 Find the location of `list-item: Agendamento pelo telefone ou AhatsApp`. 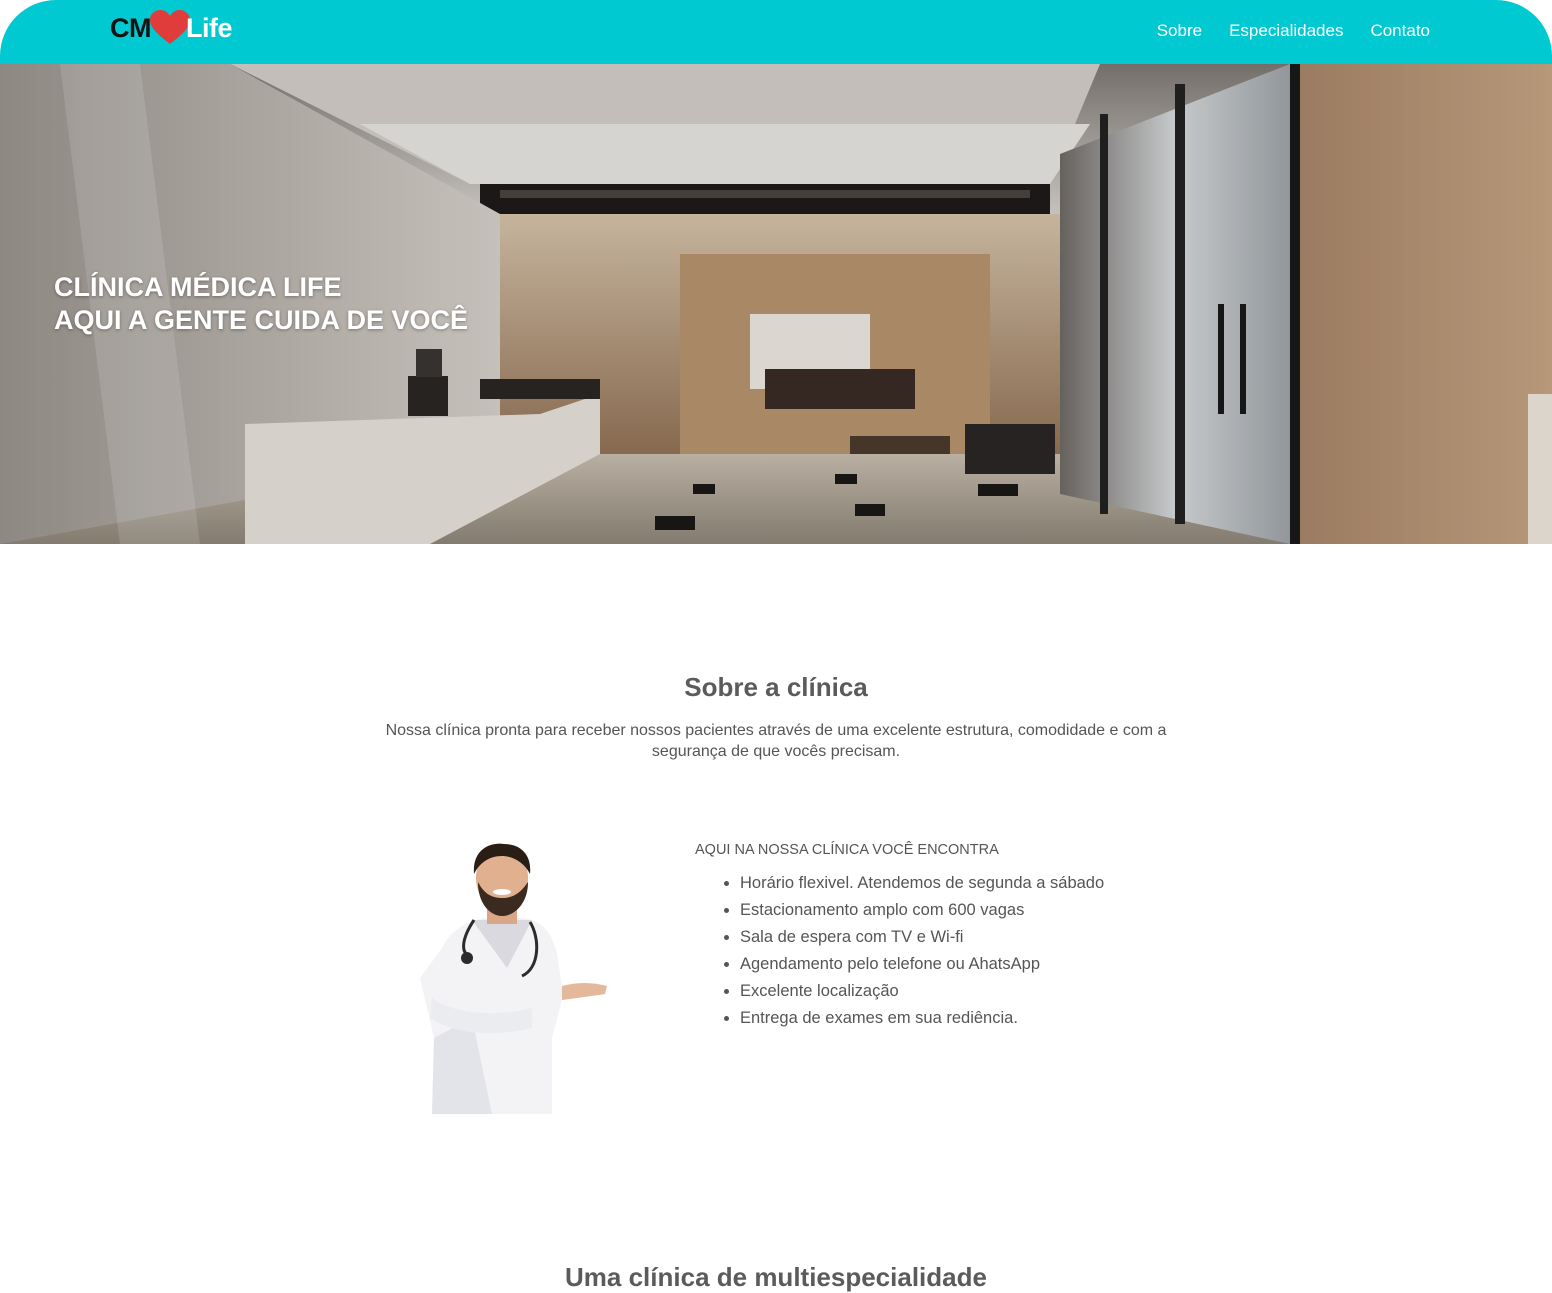

list-item: Agendamento pelo telefone ou AhatsApp is located at coordinates (977, 964).